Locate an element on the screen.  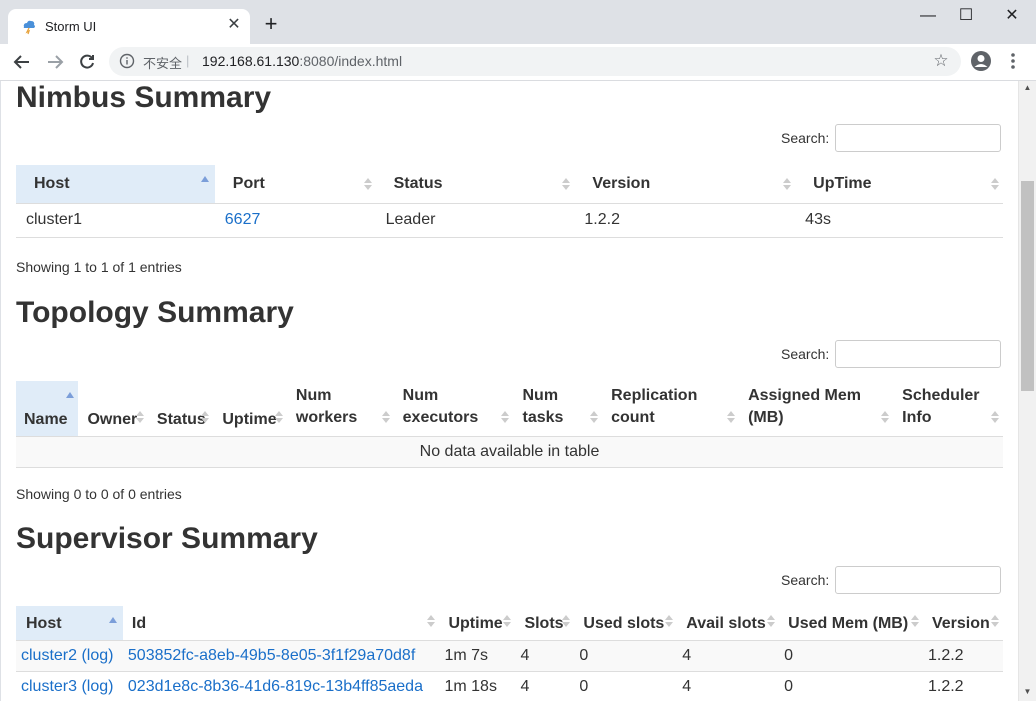
table-row: No data available in table is located at coordinates (509, 452).